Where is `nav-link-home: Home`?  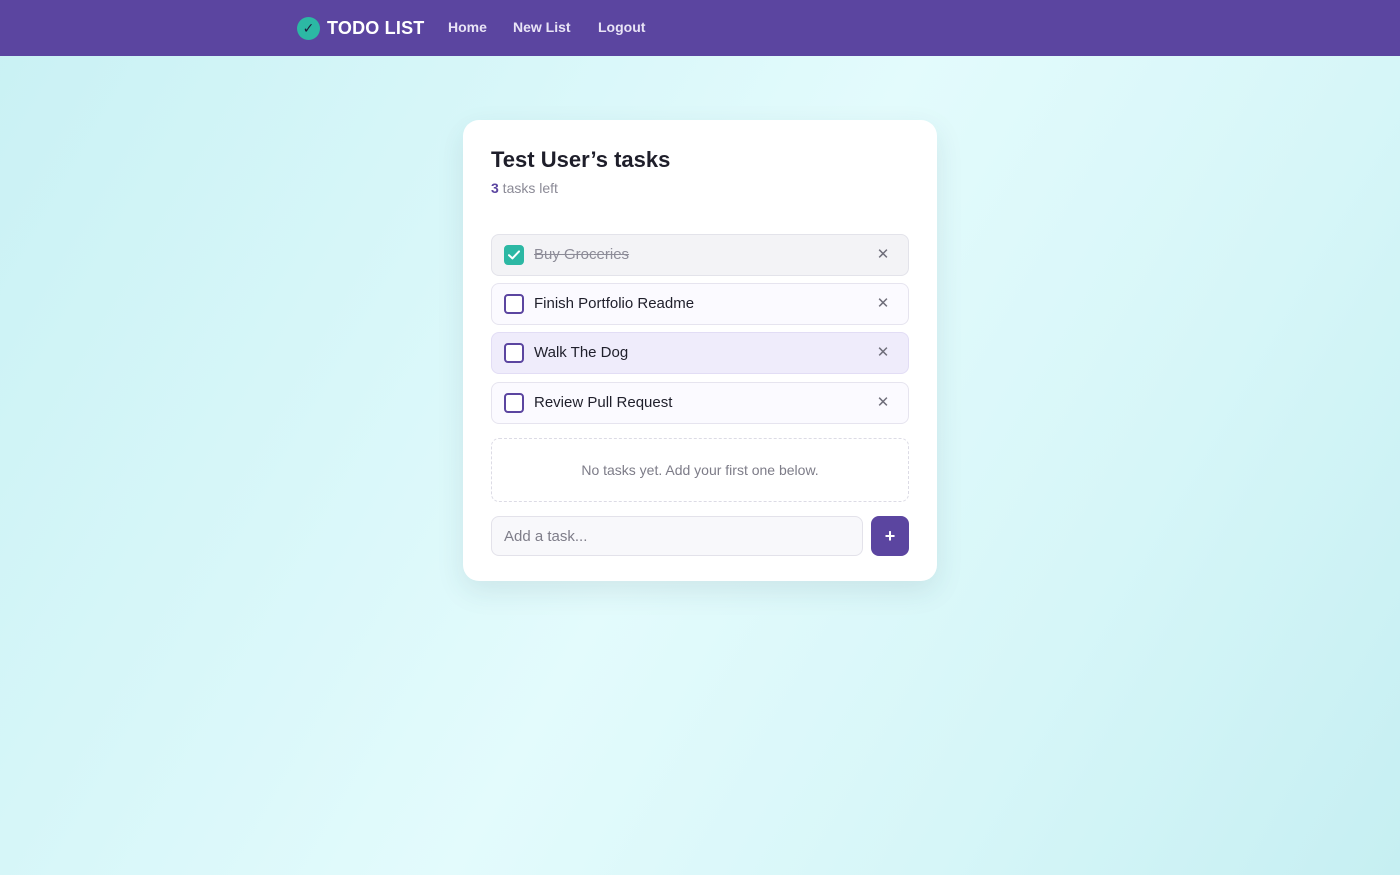 nav-link-home: Home is located at coordinates (467, 27).